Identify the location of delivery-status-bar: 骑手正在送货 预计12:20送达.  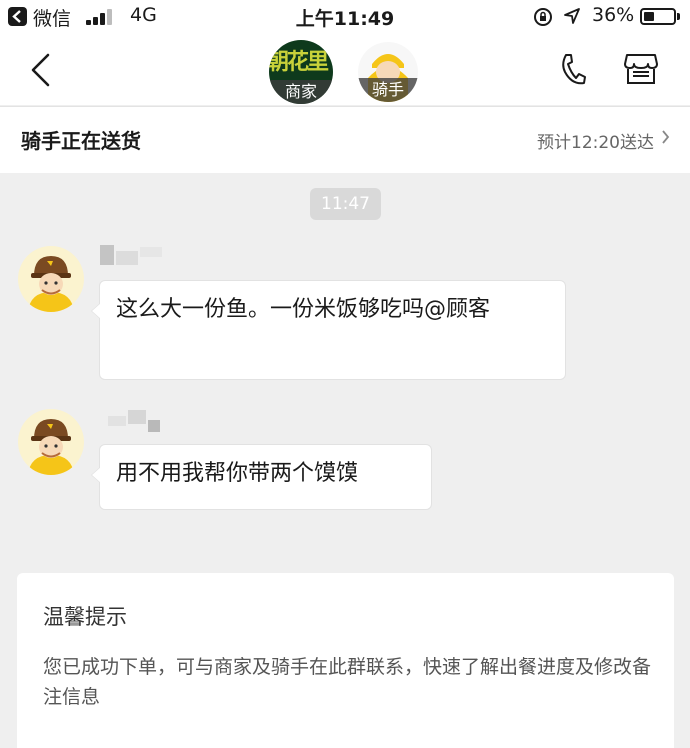
(345, 139).